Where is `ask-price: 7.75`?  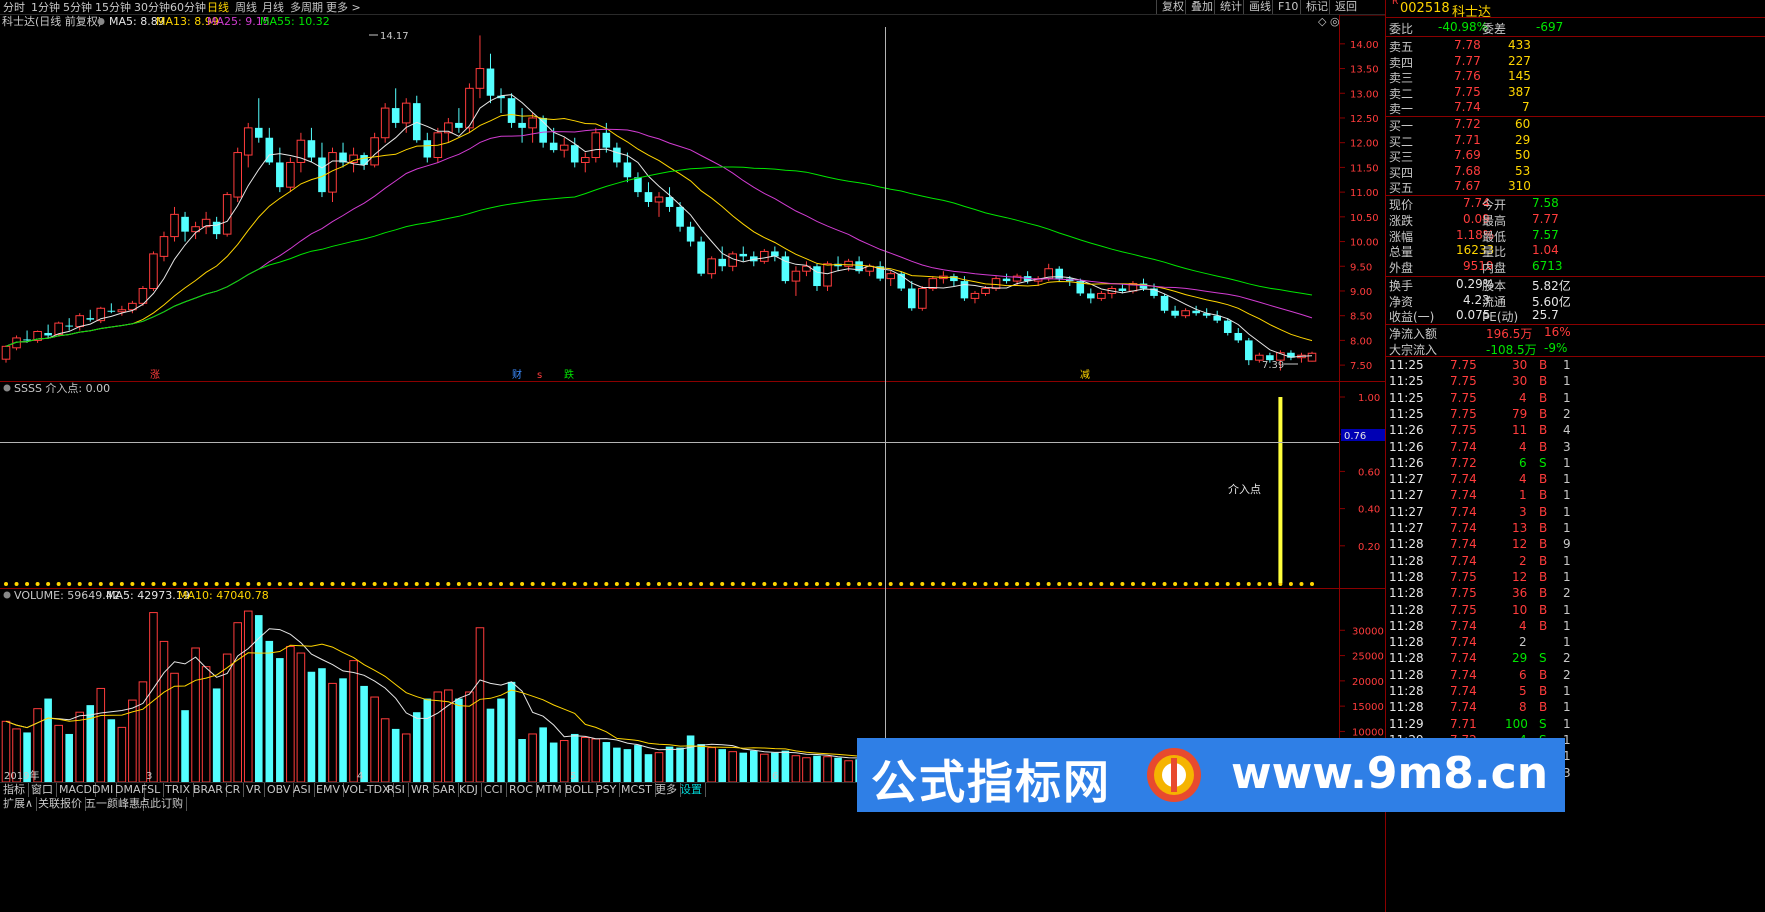
ask-price: 7.75 is located at coordinates (1467, 92).